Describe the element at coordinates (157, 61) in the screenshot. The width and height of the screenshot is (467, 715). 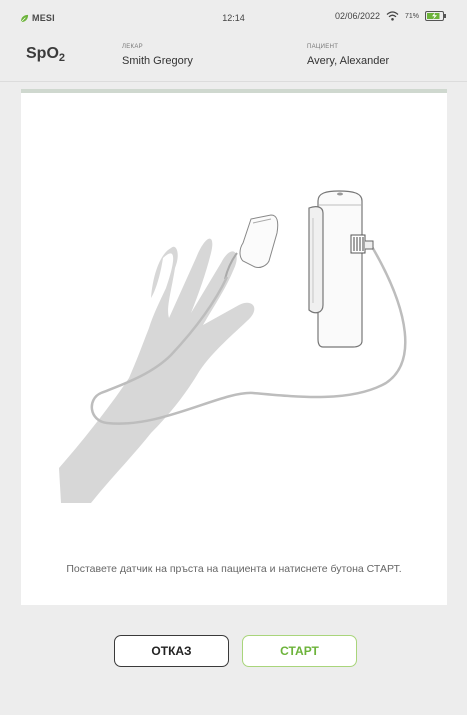
I see `doctor-name: Smith Gregory` at that location.